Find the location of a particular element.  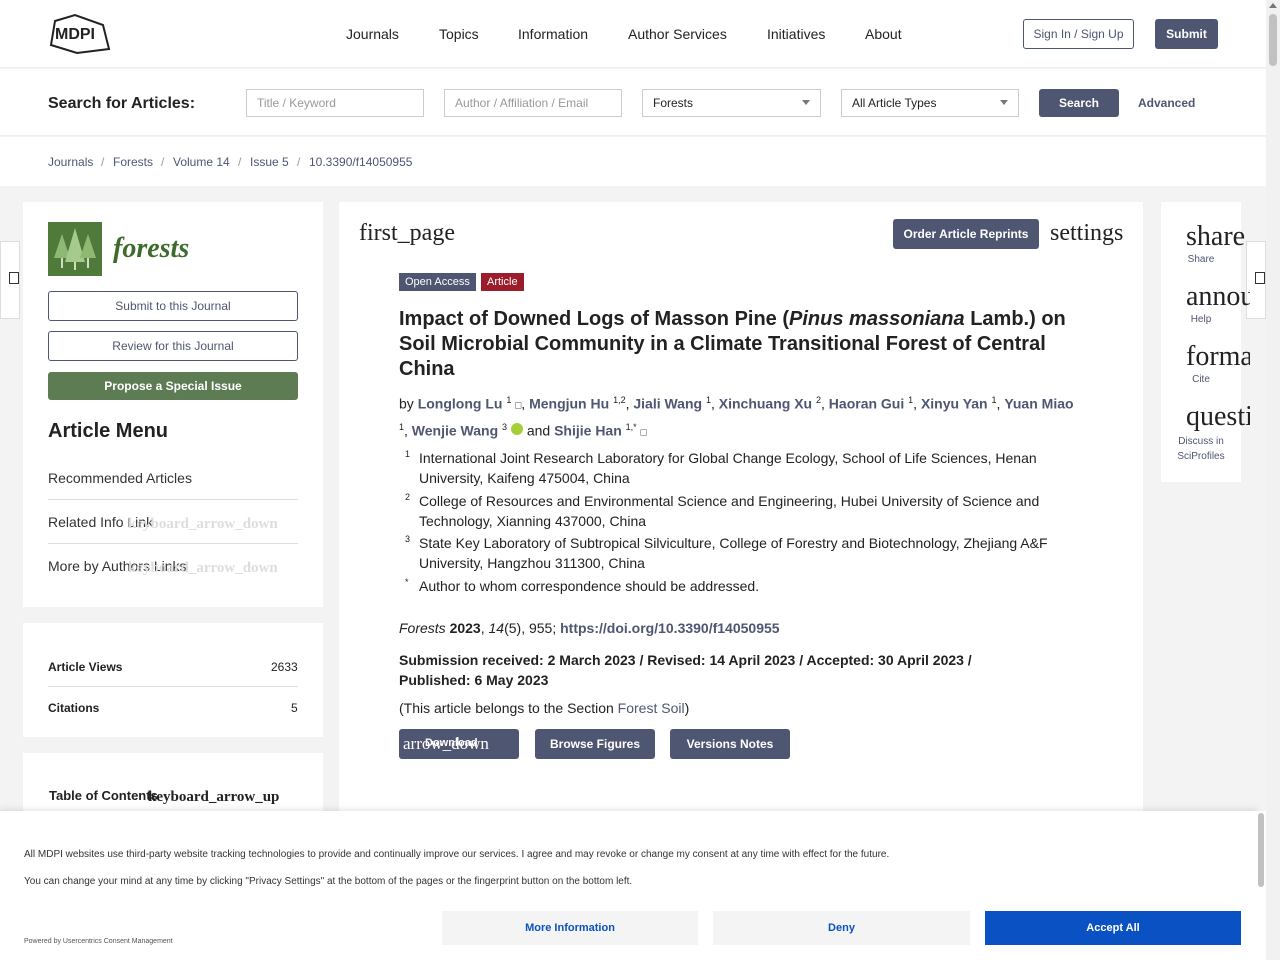

advanced-search-link: Advanced is located at coordinates (1166, 103).